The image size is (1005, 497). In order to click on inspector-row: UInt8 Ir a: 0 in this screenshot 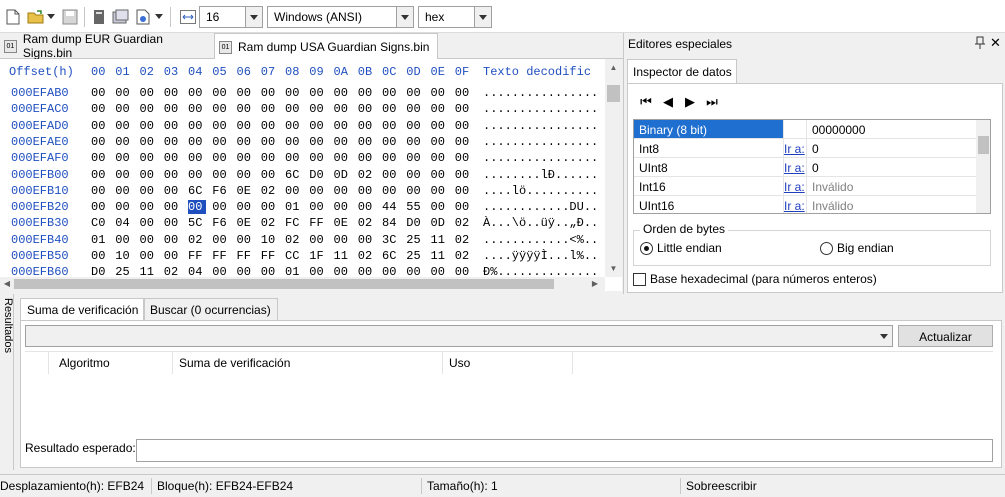, I will do `click(805, 167)`.